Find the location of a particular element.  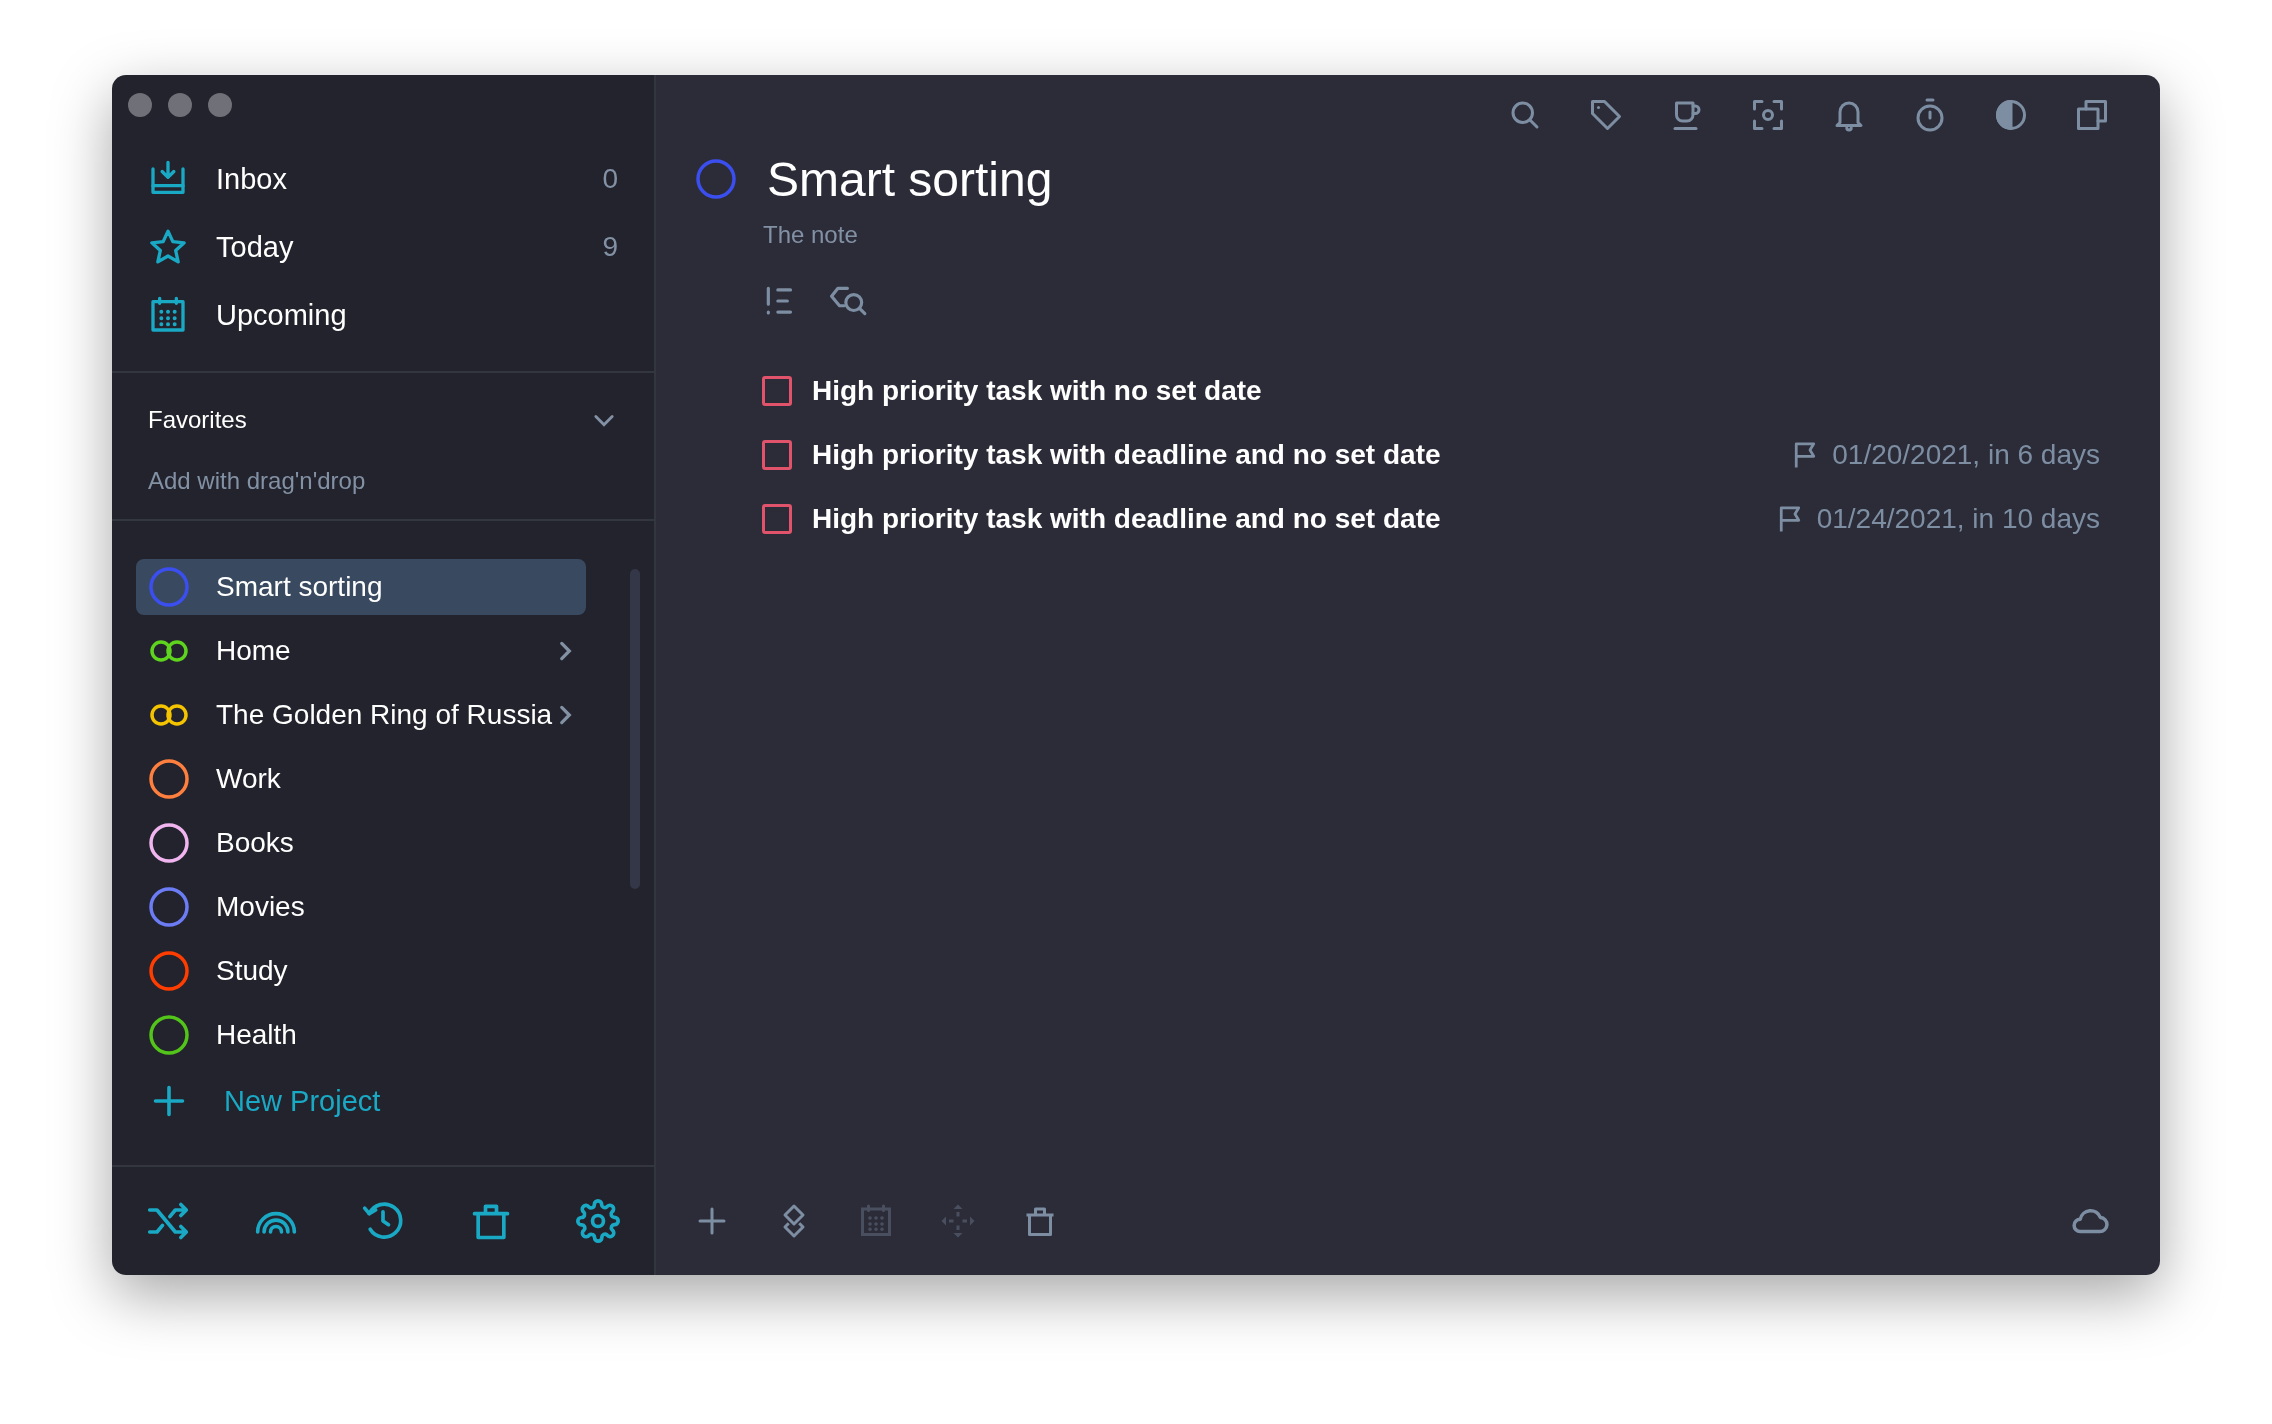

project-item: Study is located at coordinates (361, 971).